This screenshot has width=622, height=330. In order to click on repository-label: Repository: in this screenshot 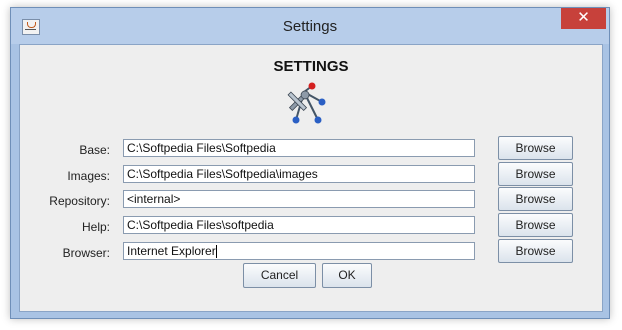, I will do `click(79, 201)`.